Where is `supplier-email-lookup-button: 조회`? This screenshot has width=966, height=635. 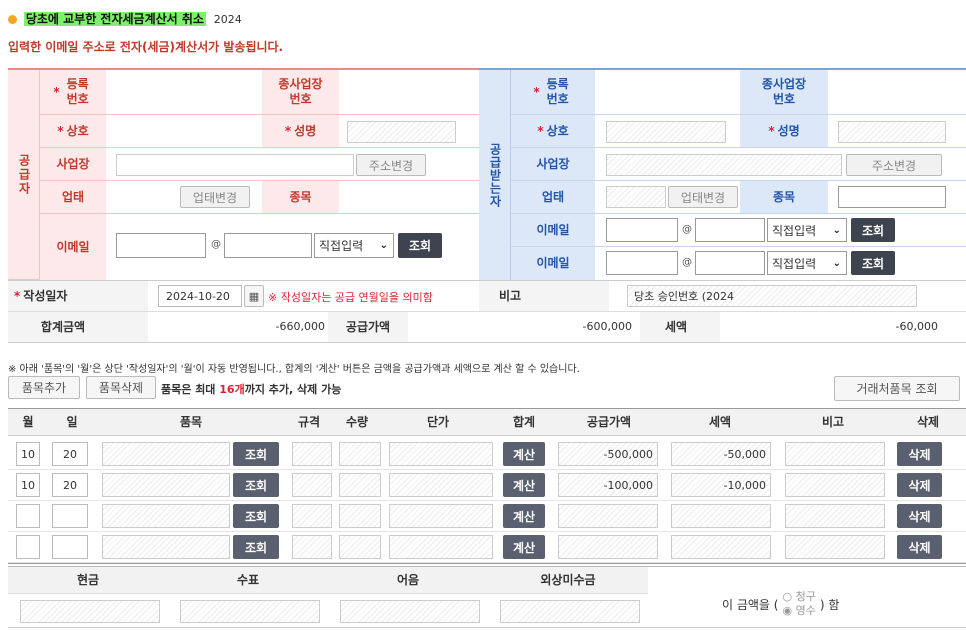 supplier-email-lookup-button: 조회 is located at coordinates (420, 245).